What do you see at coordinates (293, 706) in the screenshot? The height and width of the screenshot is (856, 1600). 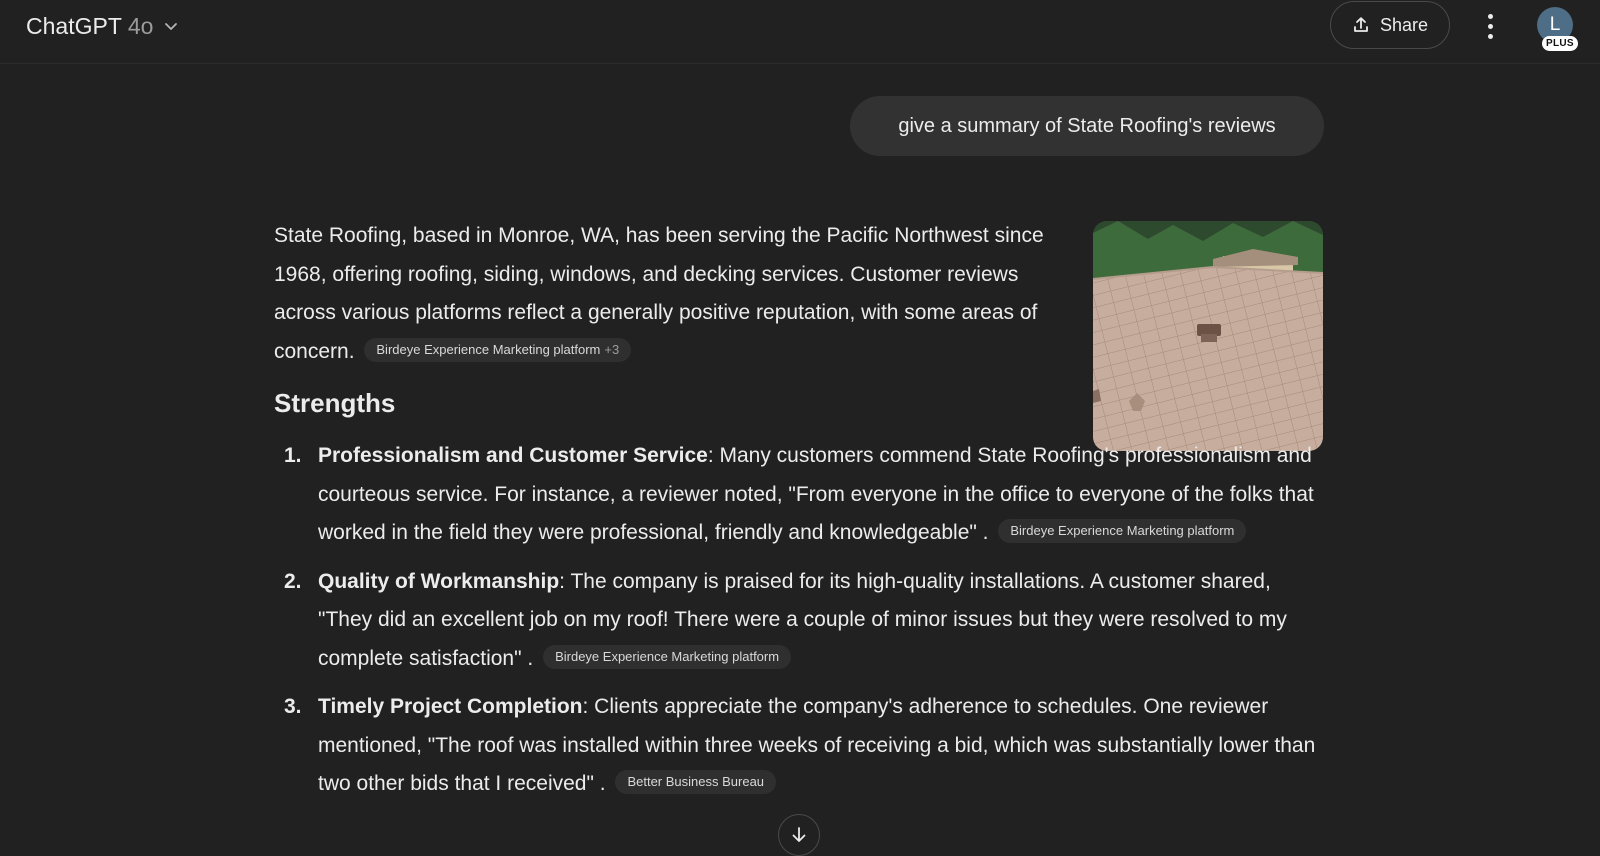 I see `list-item-number: 3.` at bounding box center [293, 706].